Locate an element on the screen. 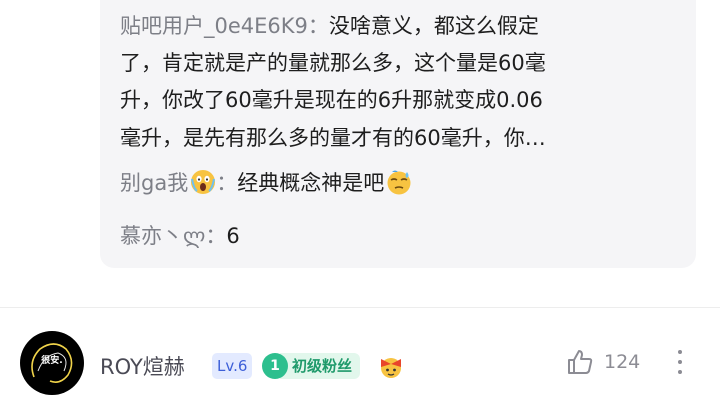 The height and width of the screenshot is (405, 720). sub-reply-3: 慕亦丶ლ：6 is located at coordinates (180, 235).